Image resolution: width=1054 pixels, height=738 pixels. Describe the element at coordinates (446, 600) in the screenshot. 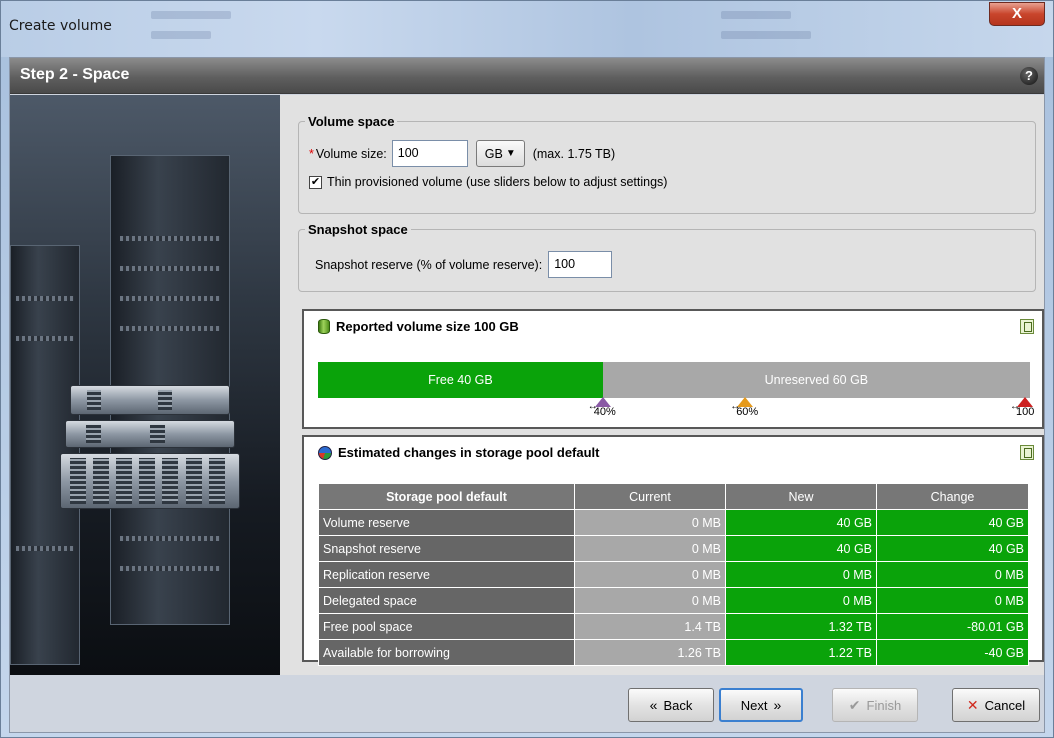

I see `table-cell: Delegated space` at that location.